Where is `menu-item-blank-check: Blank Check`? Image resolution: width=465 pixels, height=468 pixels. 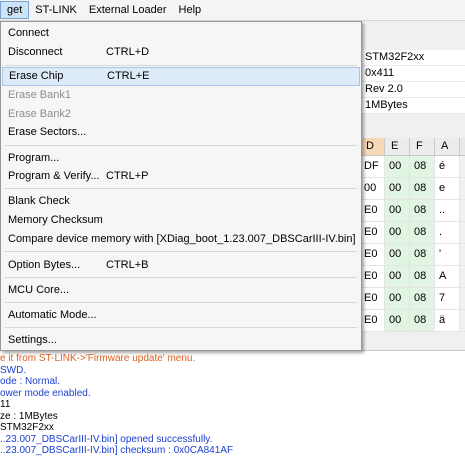
menu-item-blank-check: Blank Check is located at coordinates (181, 201).